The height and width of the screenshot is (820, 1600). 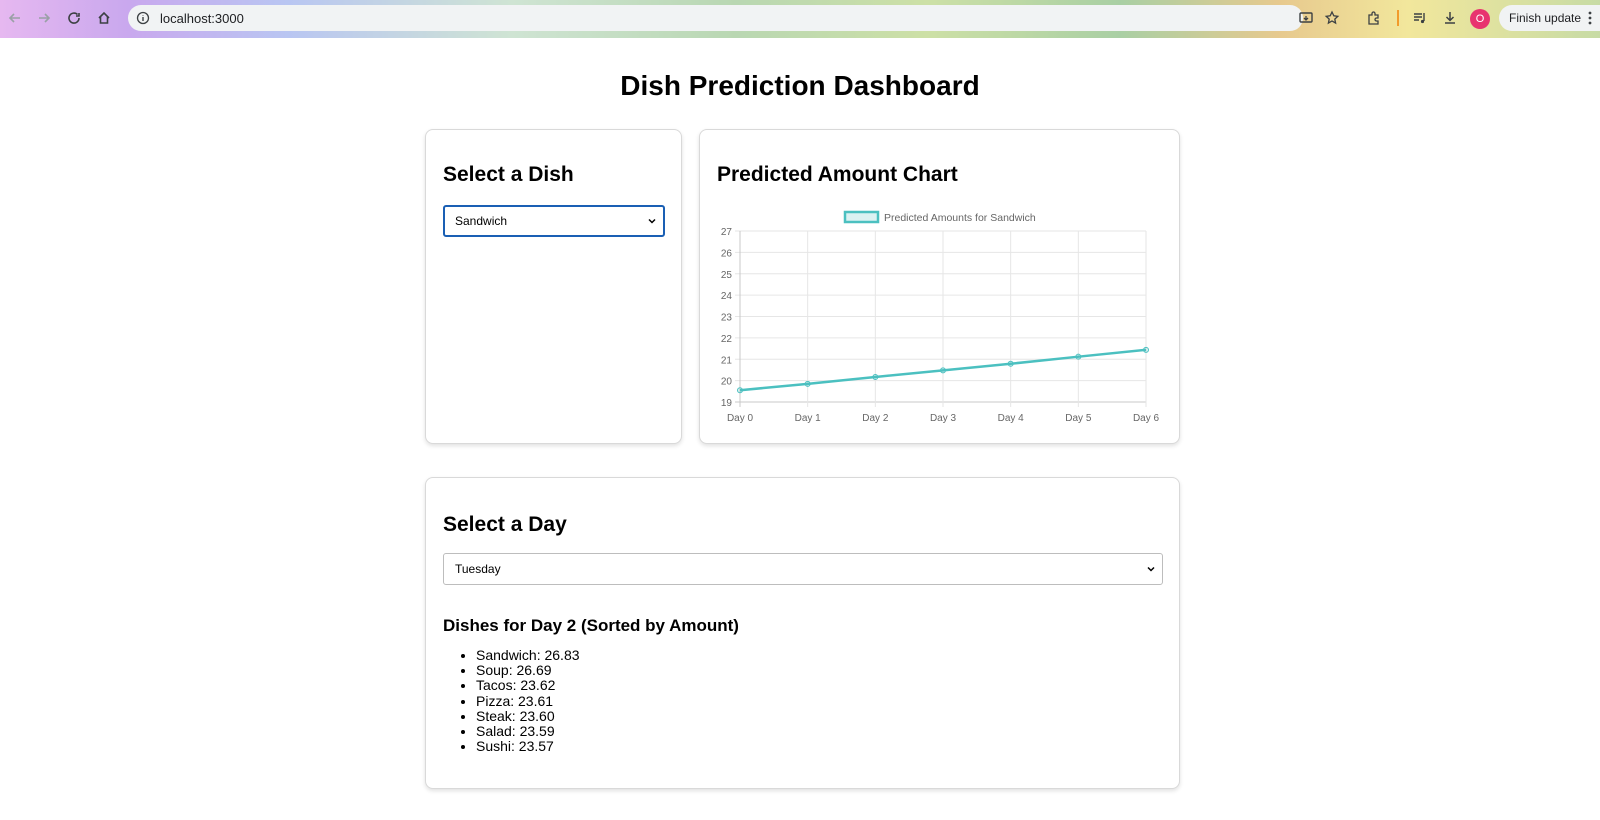 What do you see at coordinates (591, 625) in the screenshot?
I see `day-dishes-title: Dishes for Day 2 (Sorted by Amount)` at bounding box center [591, 625].